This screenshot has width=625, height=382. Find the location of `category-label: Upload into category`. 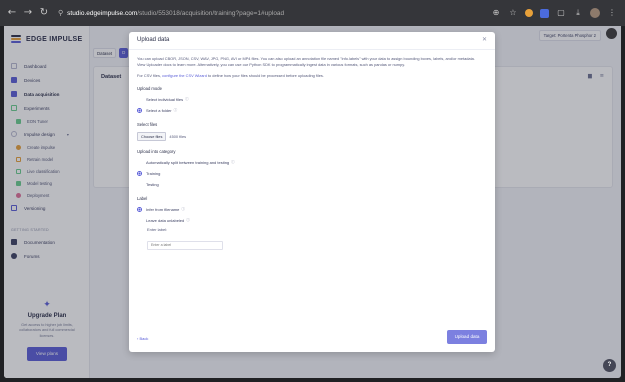

category-label: Upload into category is located at coordinates (156, 152).